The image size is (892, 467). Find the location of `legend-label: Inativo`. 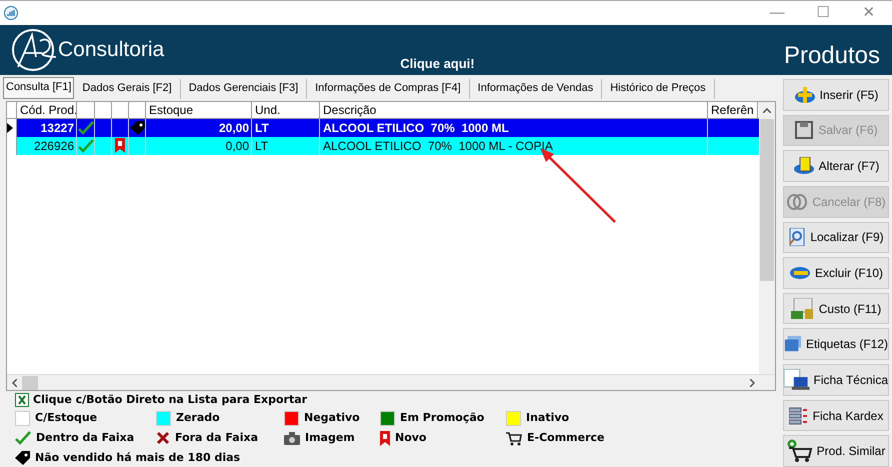

legend-label: Inativo is located at coordinates (548, 418).